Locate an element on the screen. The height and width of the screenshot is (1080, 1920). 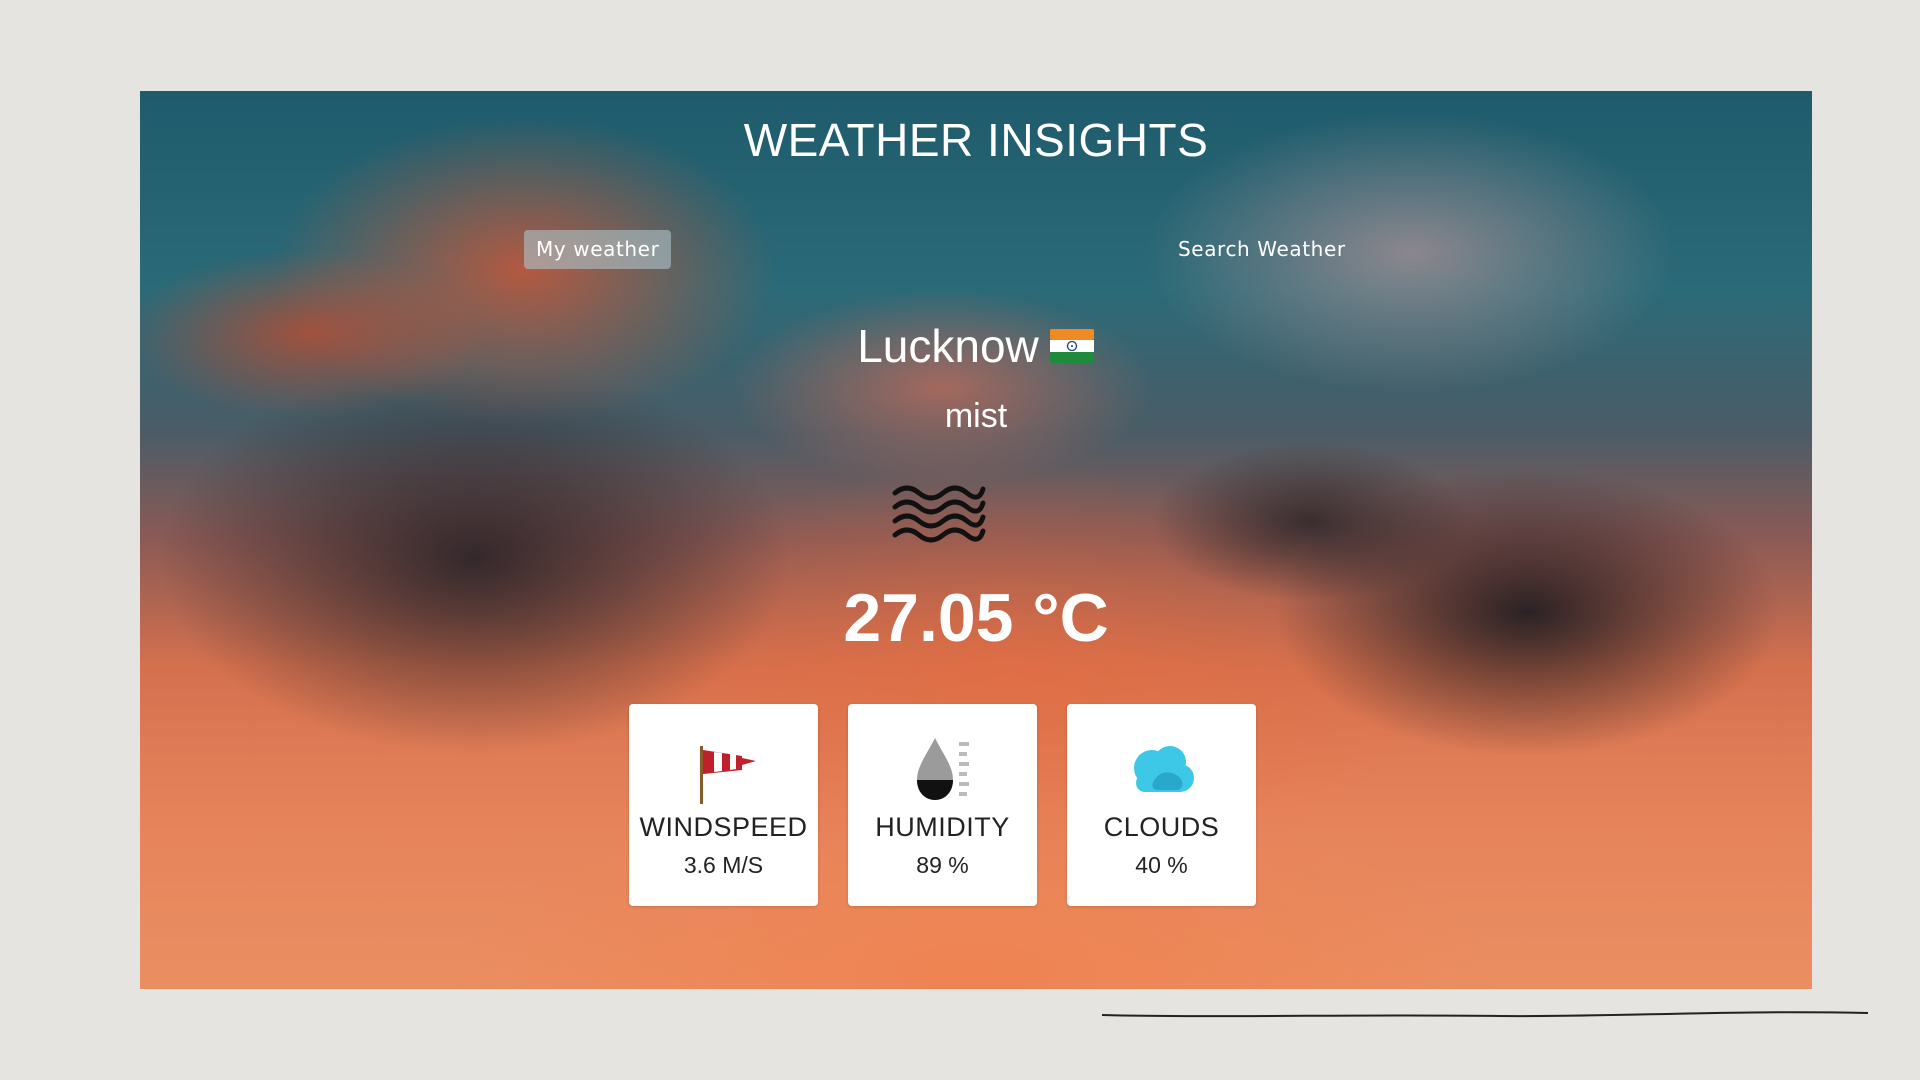
humidity-drop-icon is located at coordinates (942, 769).